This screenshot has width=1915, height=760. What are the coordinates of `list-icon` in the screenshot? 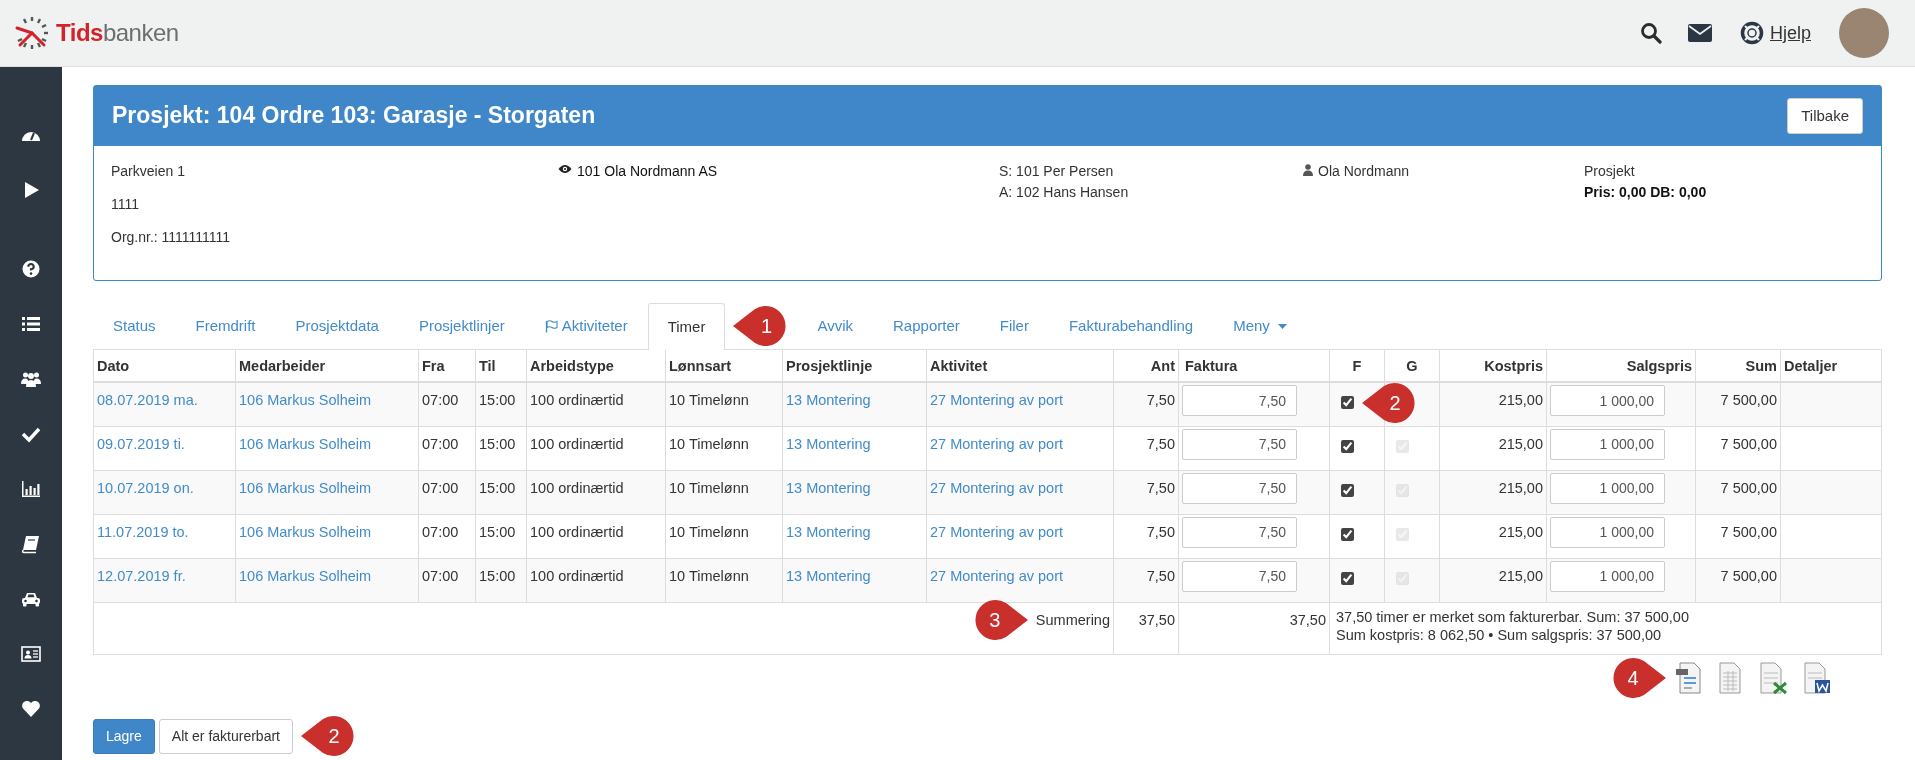 It's located at (31, 324).